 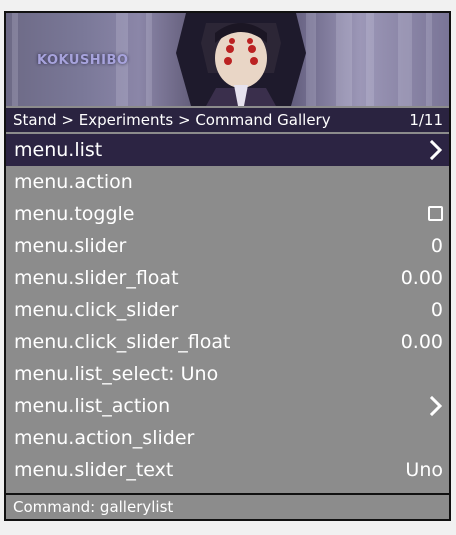 What do you see at coordinates (227, 150) in the screenshot?
I see `menu-item-list: menu.list` at bounding box center [227, 150].